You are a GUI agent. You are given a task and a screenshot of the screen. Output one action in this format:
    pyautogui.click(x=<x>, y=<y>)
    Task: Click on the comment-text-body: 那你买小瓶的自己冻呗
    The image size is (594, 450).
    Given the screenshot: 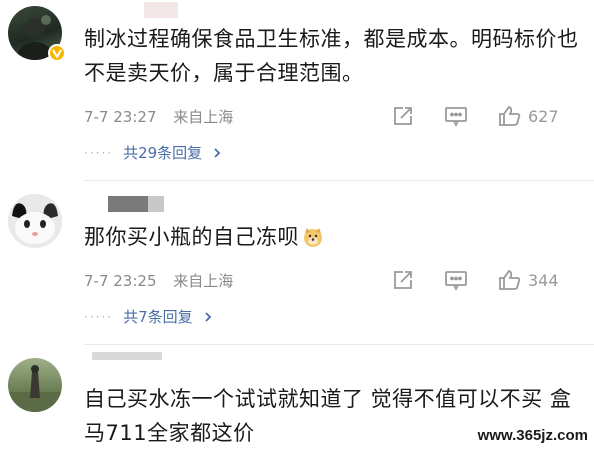 What is the action you would take?
    pyautogui.click(x=191, y=237)
    